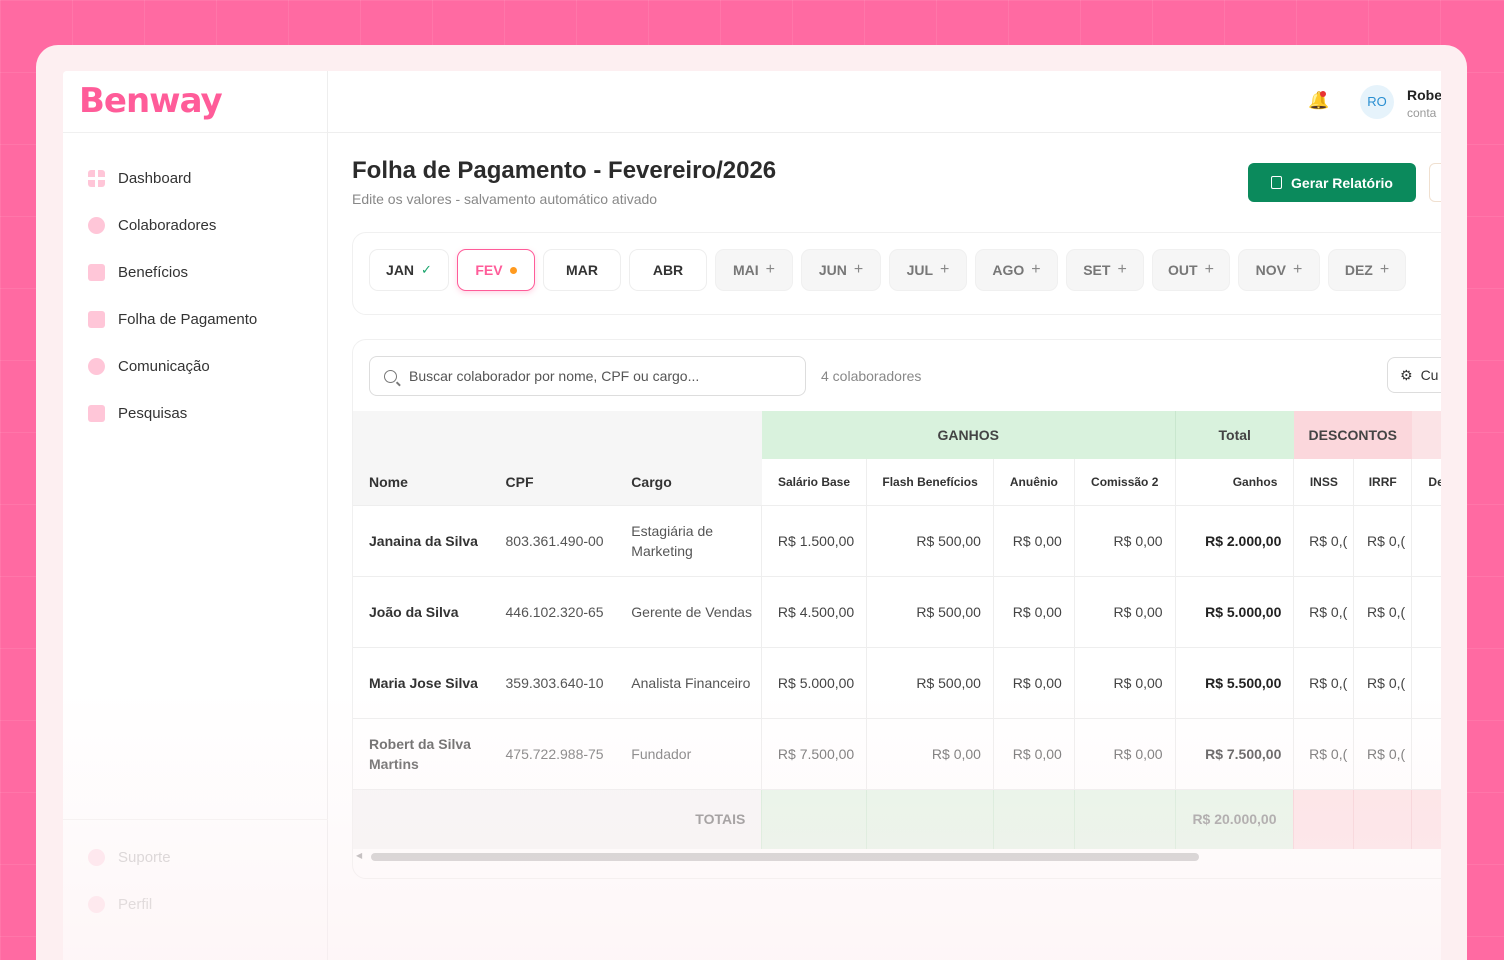  I want to click on scroll-left-icon: ◀, so click(359, 855).